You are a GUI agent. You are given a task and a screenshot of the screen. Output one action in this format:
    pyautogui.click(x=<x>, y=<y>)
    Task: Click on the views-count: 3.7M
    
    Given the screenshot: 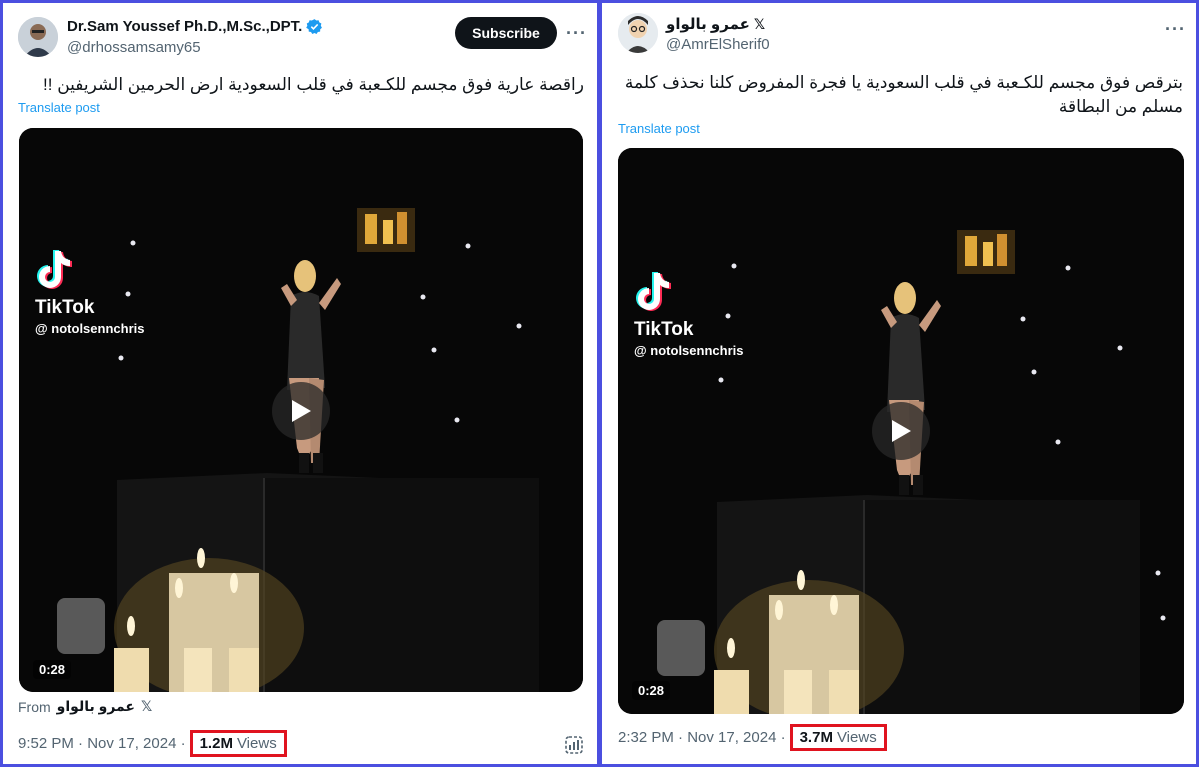 What is the action you would take?
    pyautogui.click(x=816, y=737)
    